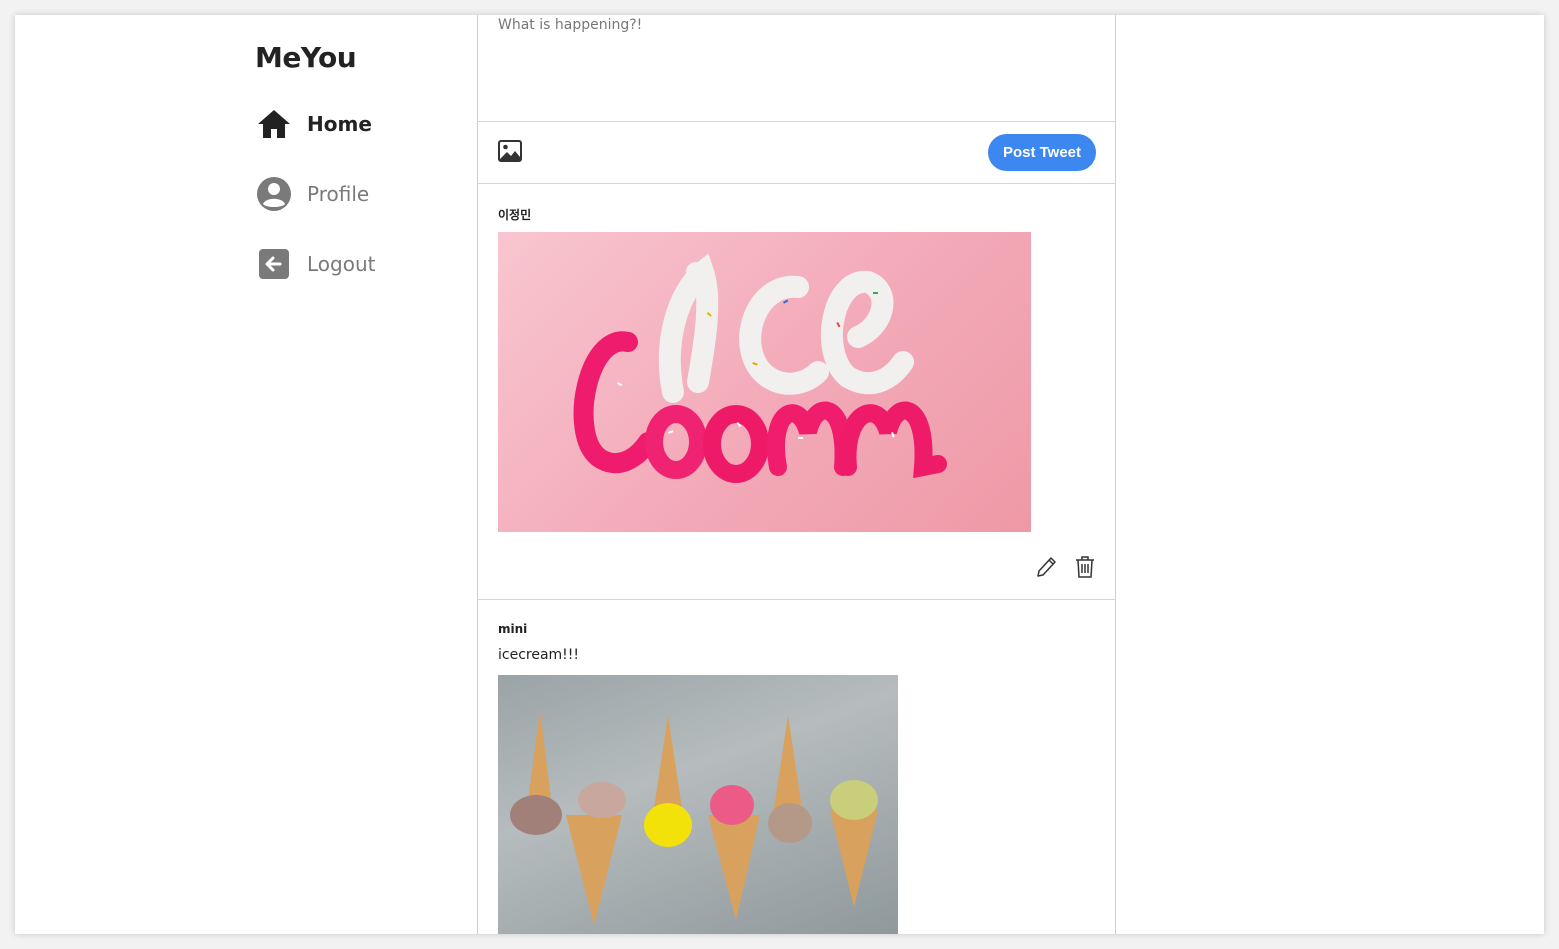 The width and height of the screenshot is (1559, 949). I want to click on sidebar-item-logout: Logout, so click(355, 264).